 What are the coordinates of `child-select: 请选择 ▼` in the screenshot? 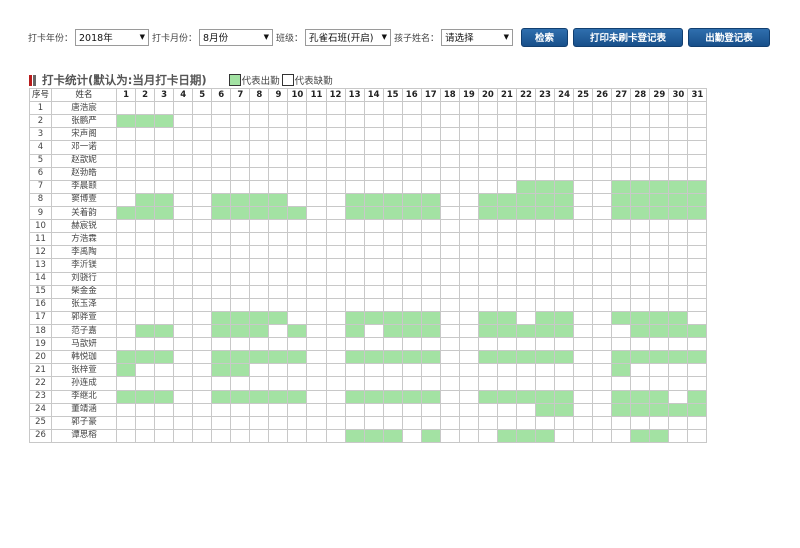 It's located at (477, 37).